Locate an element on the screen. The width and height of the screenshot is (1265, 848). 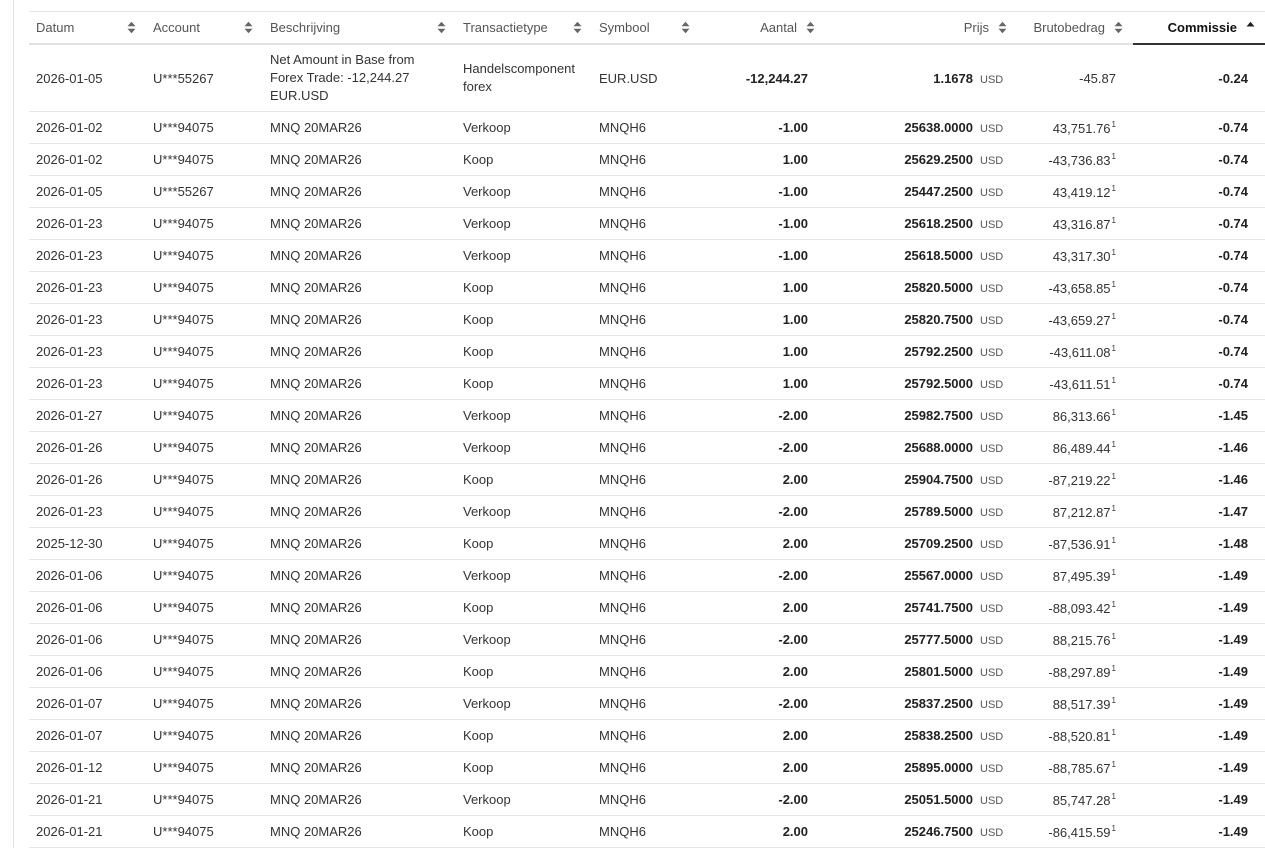
cell-date: 2026-01-05 is located at coordinates (87, 78).